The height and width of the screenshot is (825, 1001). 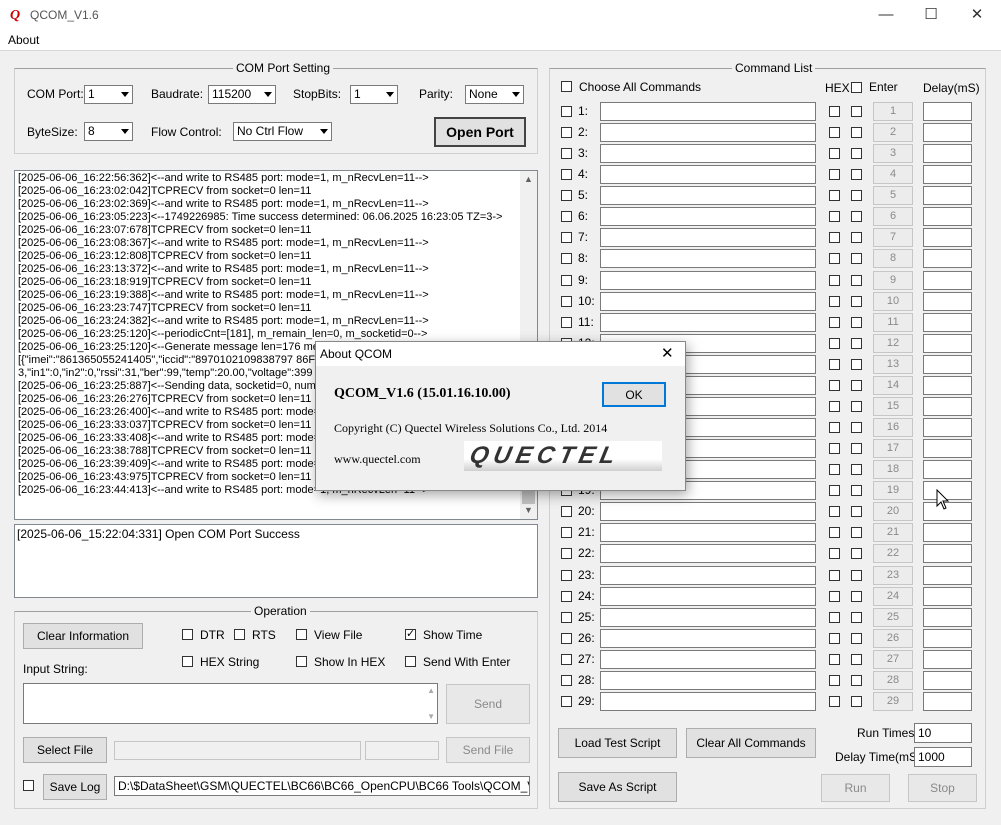 What do you see at coordinates (893, 701) in the screenshot?
I see `command-send-button: 29` at bounding box center [893, 701].